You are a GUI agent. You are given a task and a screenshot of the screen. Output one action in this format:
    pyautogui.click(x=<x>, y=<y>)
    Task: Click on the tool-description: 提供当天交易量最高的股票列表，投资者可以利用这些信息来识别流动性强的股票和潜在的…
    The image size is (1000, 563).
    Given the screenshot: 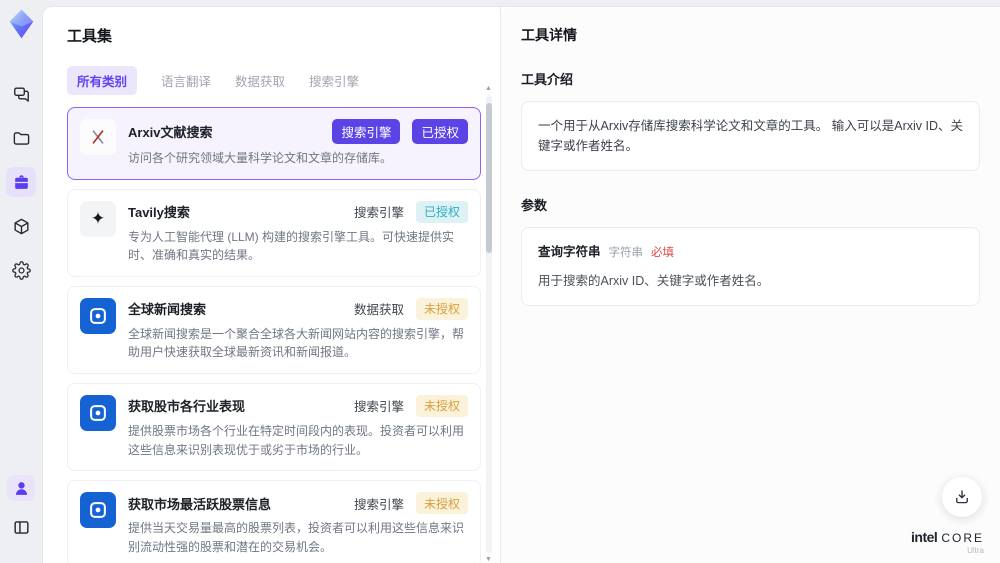 What is the action you would take?
    pyautogui.click(x=296, y=537)
    